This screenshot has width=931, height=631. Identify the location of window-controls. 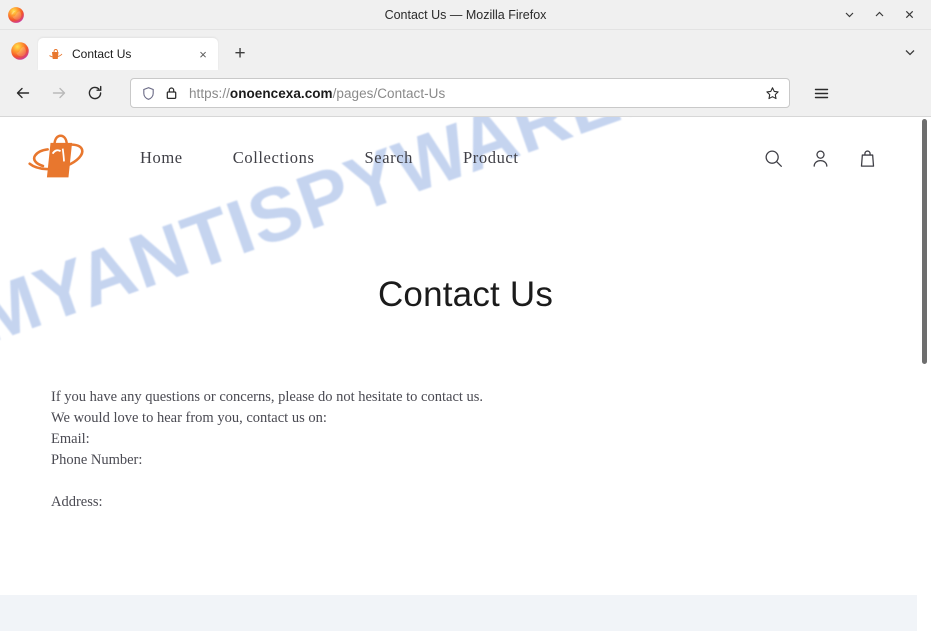
(883, 15).